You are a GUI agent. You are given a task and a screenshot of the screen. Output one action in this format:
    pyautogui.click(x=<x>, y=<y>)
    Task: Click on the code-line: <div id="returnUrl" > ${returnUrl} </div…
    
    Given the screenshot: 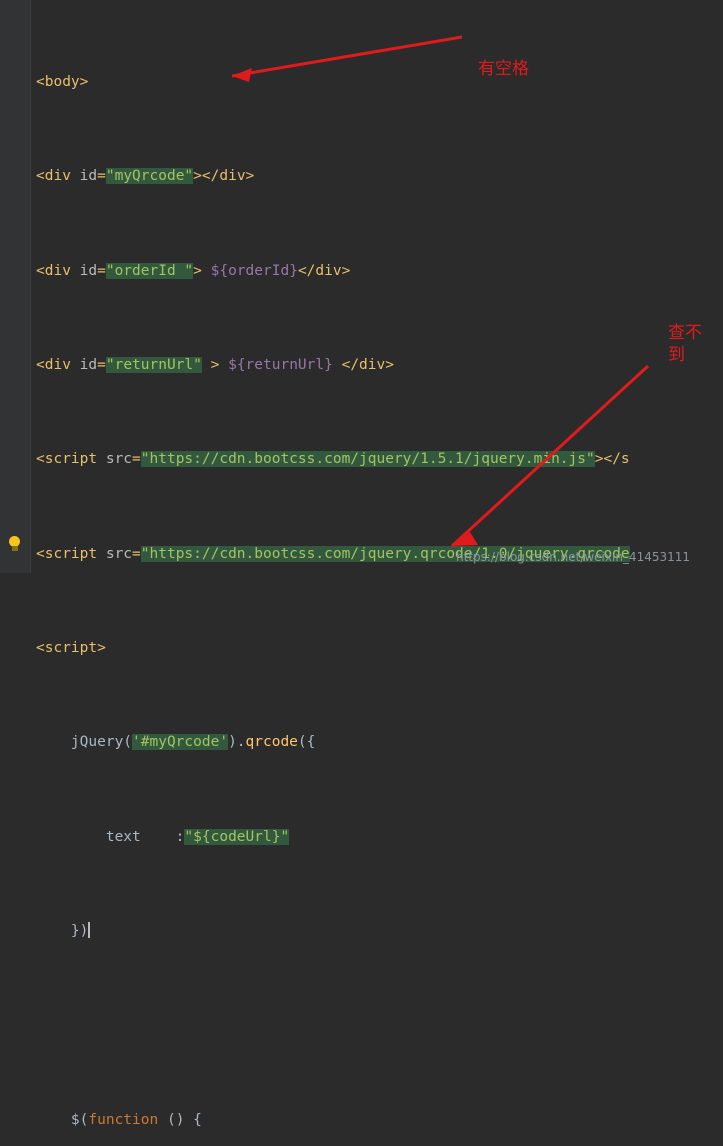 What is the action you would take?
    pyautogui.click(x=215, y=364)
    